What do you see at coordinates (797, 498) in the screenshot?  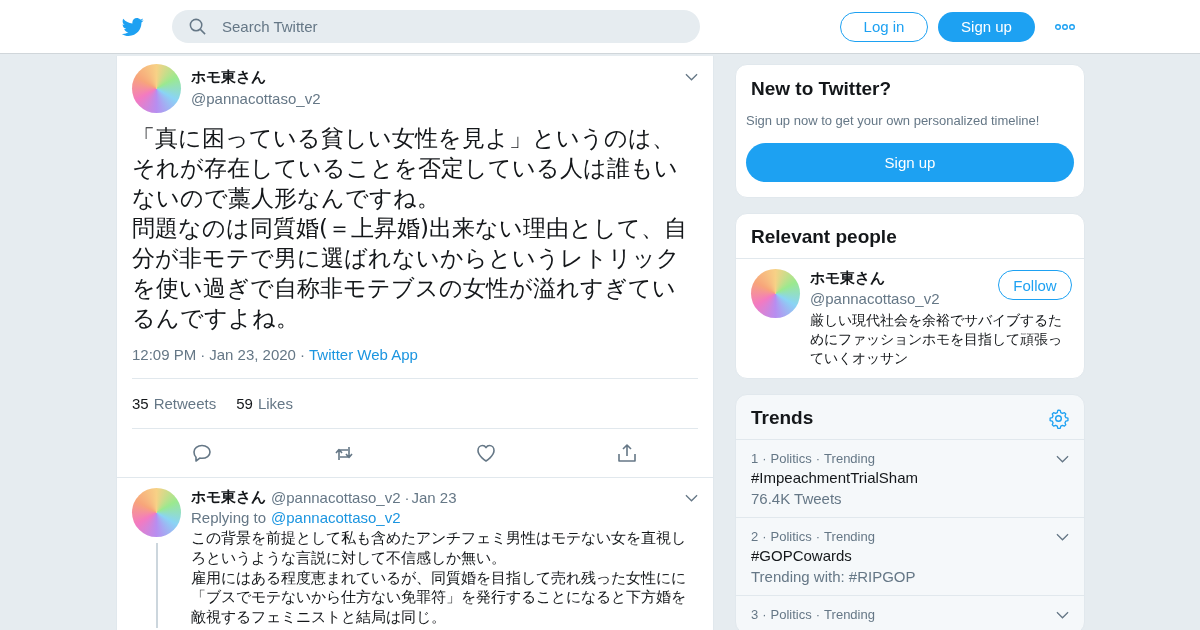 I see `trend-detail: 76.4K Tweets` at bounding box center [797, 498].